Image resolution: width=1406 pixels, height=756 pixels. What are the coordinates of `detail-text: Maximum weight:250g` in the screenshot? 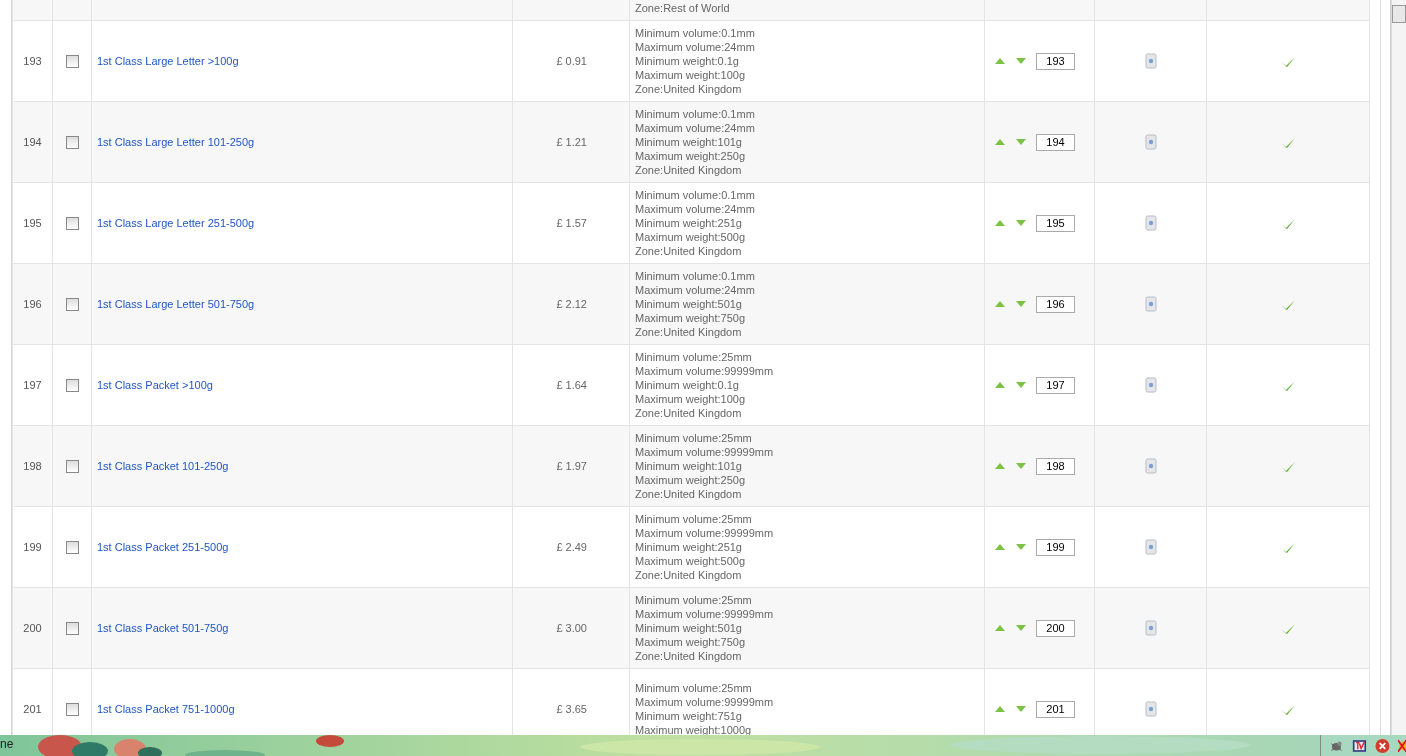 It's located at (691, 156).